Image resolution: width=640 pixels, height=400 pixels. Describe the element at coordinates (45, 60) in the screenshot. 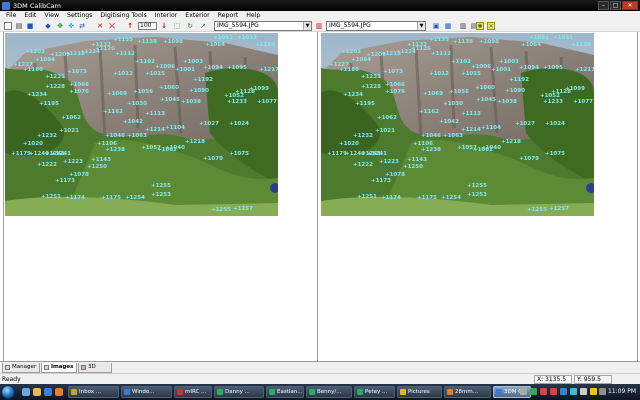

I see `point-label: +1084` at that location.